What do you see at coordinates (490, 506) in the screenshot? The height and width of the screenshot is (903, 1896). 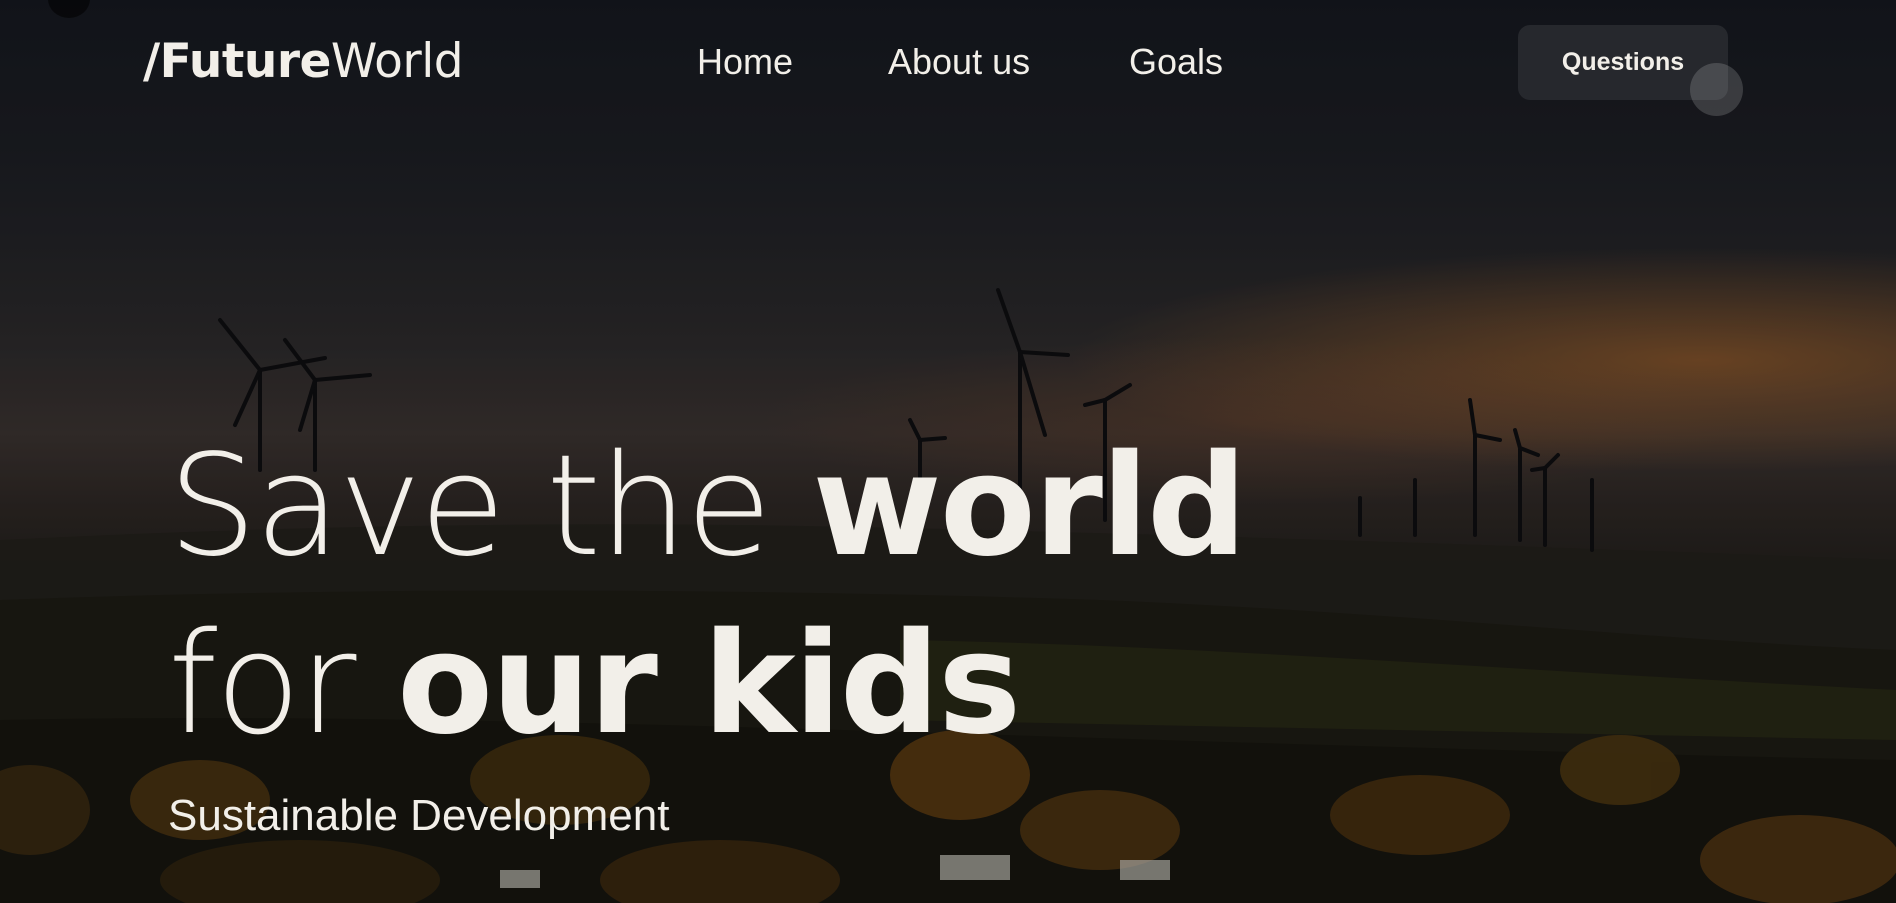 I see `headline-line-1-thin: Save the` at bounding box center [490, 506].